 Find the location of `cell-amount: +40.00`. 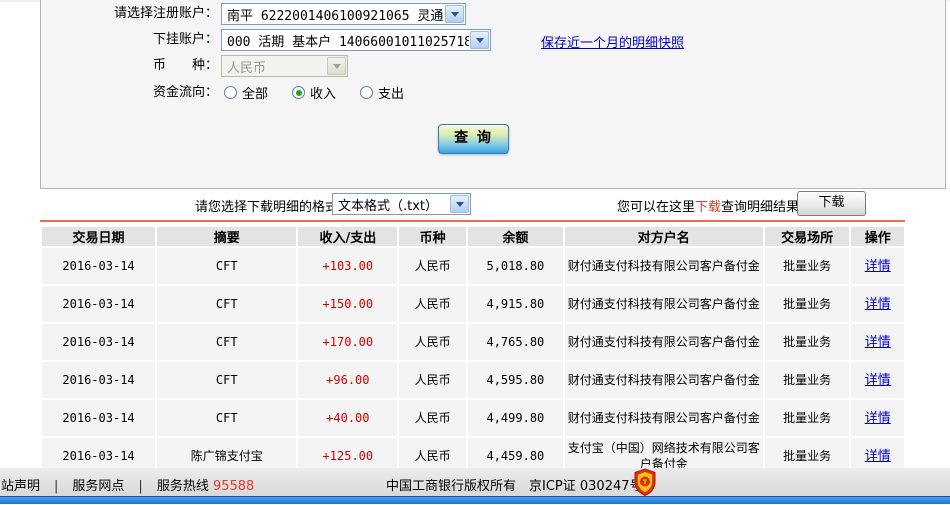

cell-amount: +40.00 is located at coordinates (348, 418).